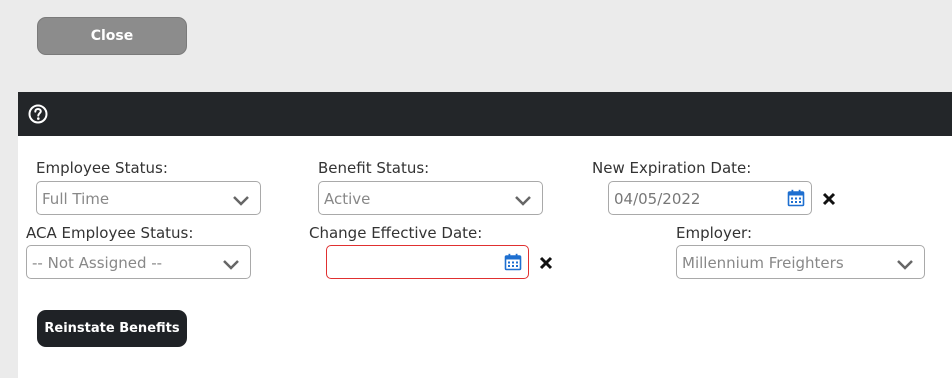 This screenshot has width=952, height=378. I want to click on change-effective-date-label: Change Effective Date:, so click(396, 233).